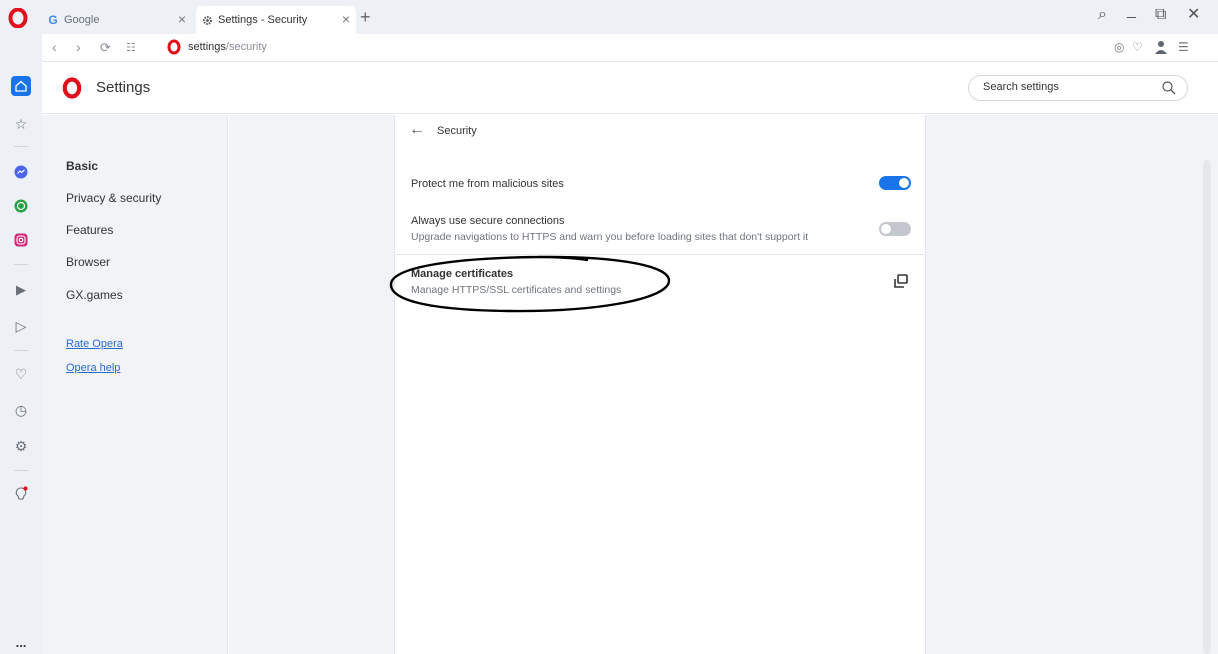  What do you see at coordinates (1193, 15) in the screenshot?
I see `close-window-button: ✕` at bounding box center [1193, 15].